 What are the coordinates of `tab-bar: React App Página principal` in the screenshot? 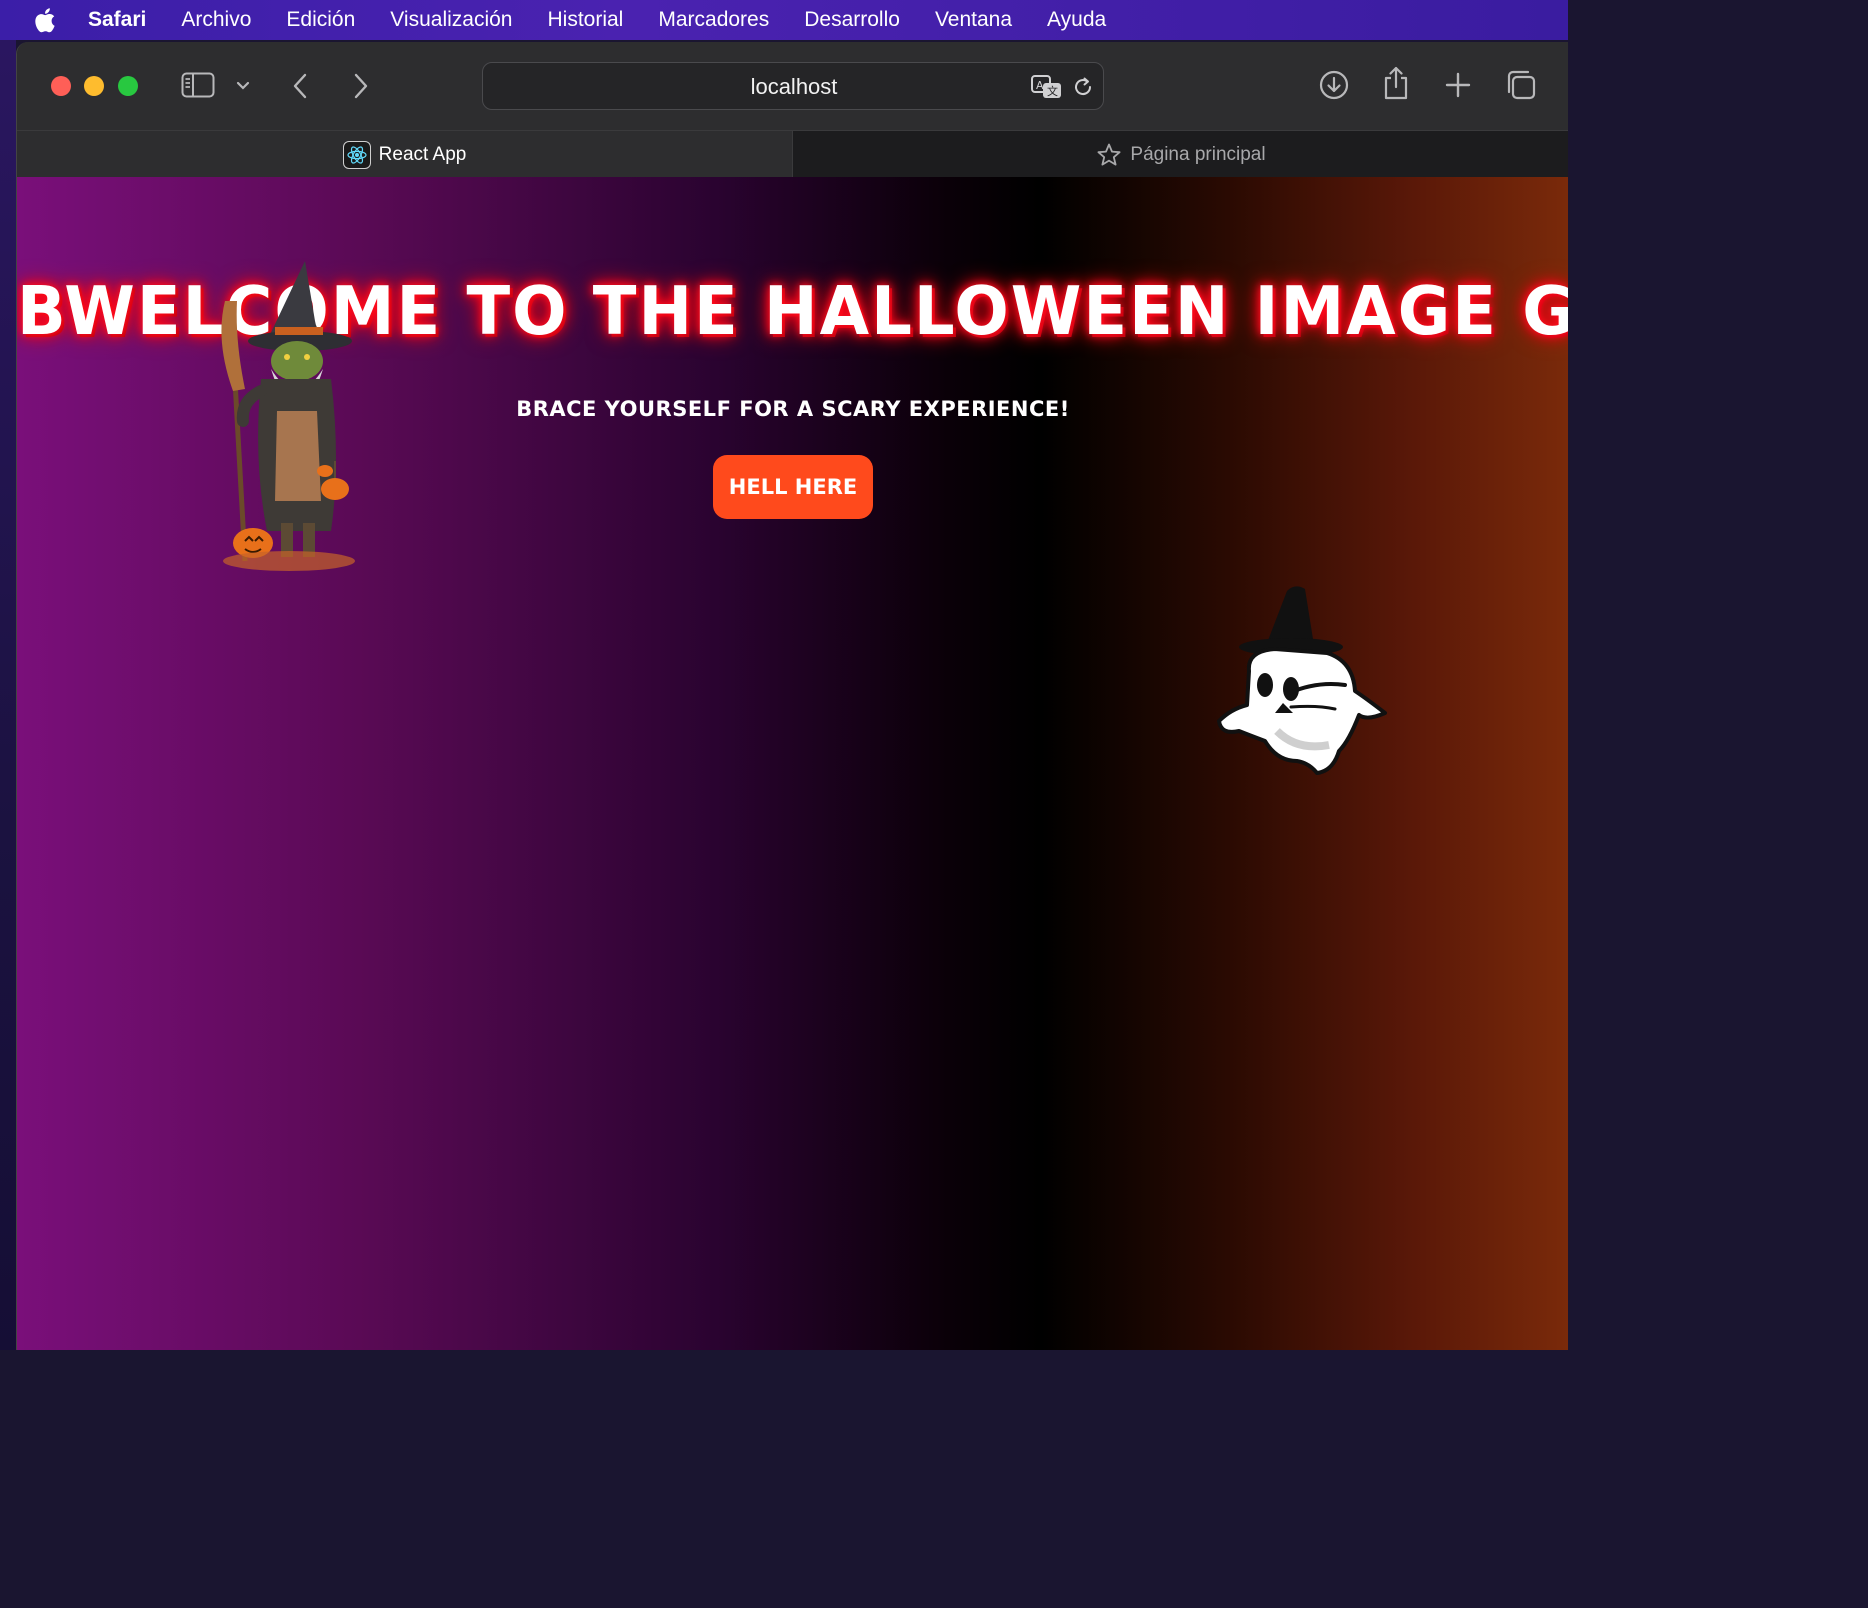 It's located at (792, 154).